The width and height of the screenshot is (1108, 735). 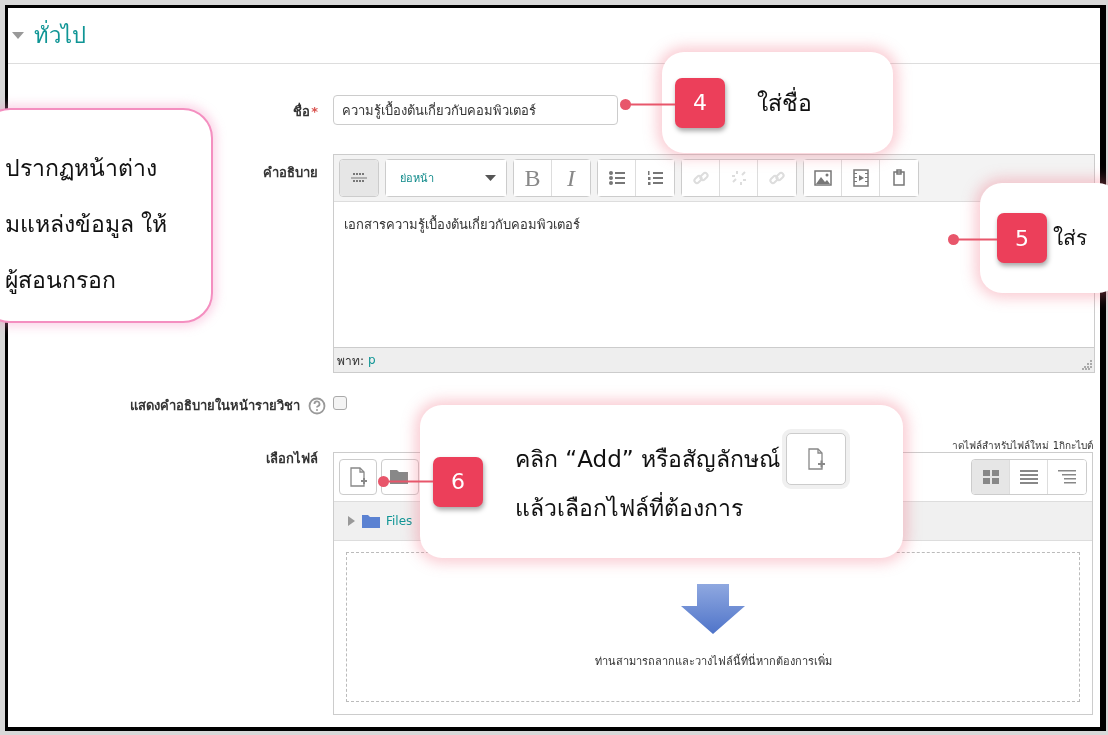 I want to click on file-add-icon, so click(x=358, y=477).